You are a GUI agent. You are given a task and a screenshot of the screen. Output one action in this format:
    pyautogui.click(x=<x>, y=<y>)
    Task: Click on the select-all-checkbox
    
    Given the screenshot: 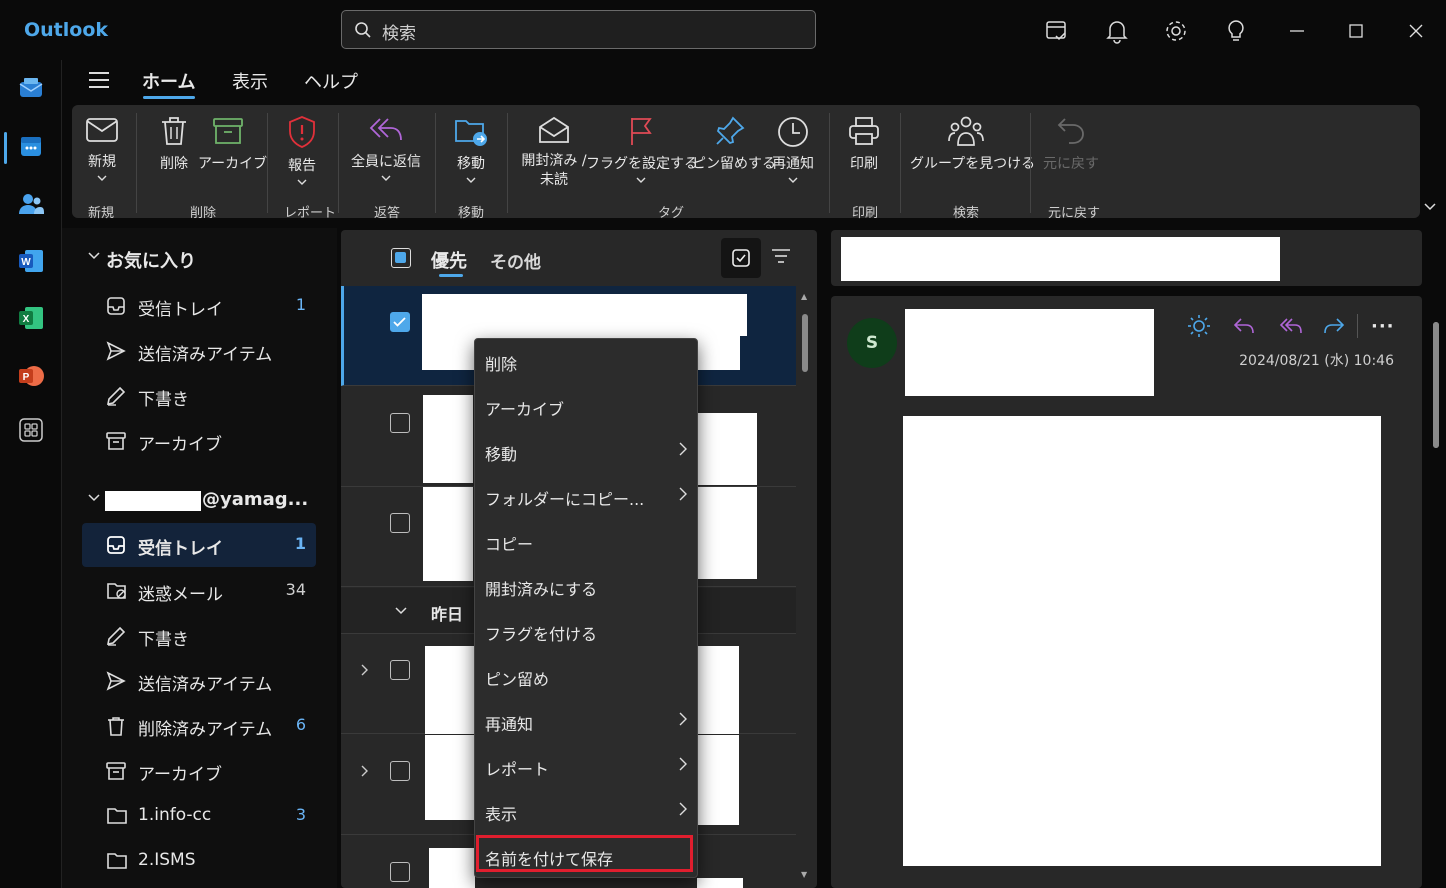 What is the action you would take?
    pyautogui.click(x=401, y=258)
    